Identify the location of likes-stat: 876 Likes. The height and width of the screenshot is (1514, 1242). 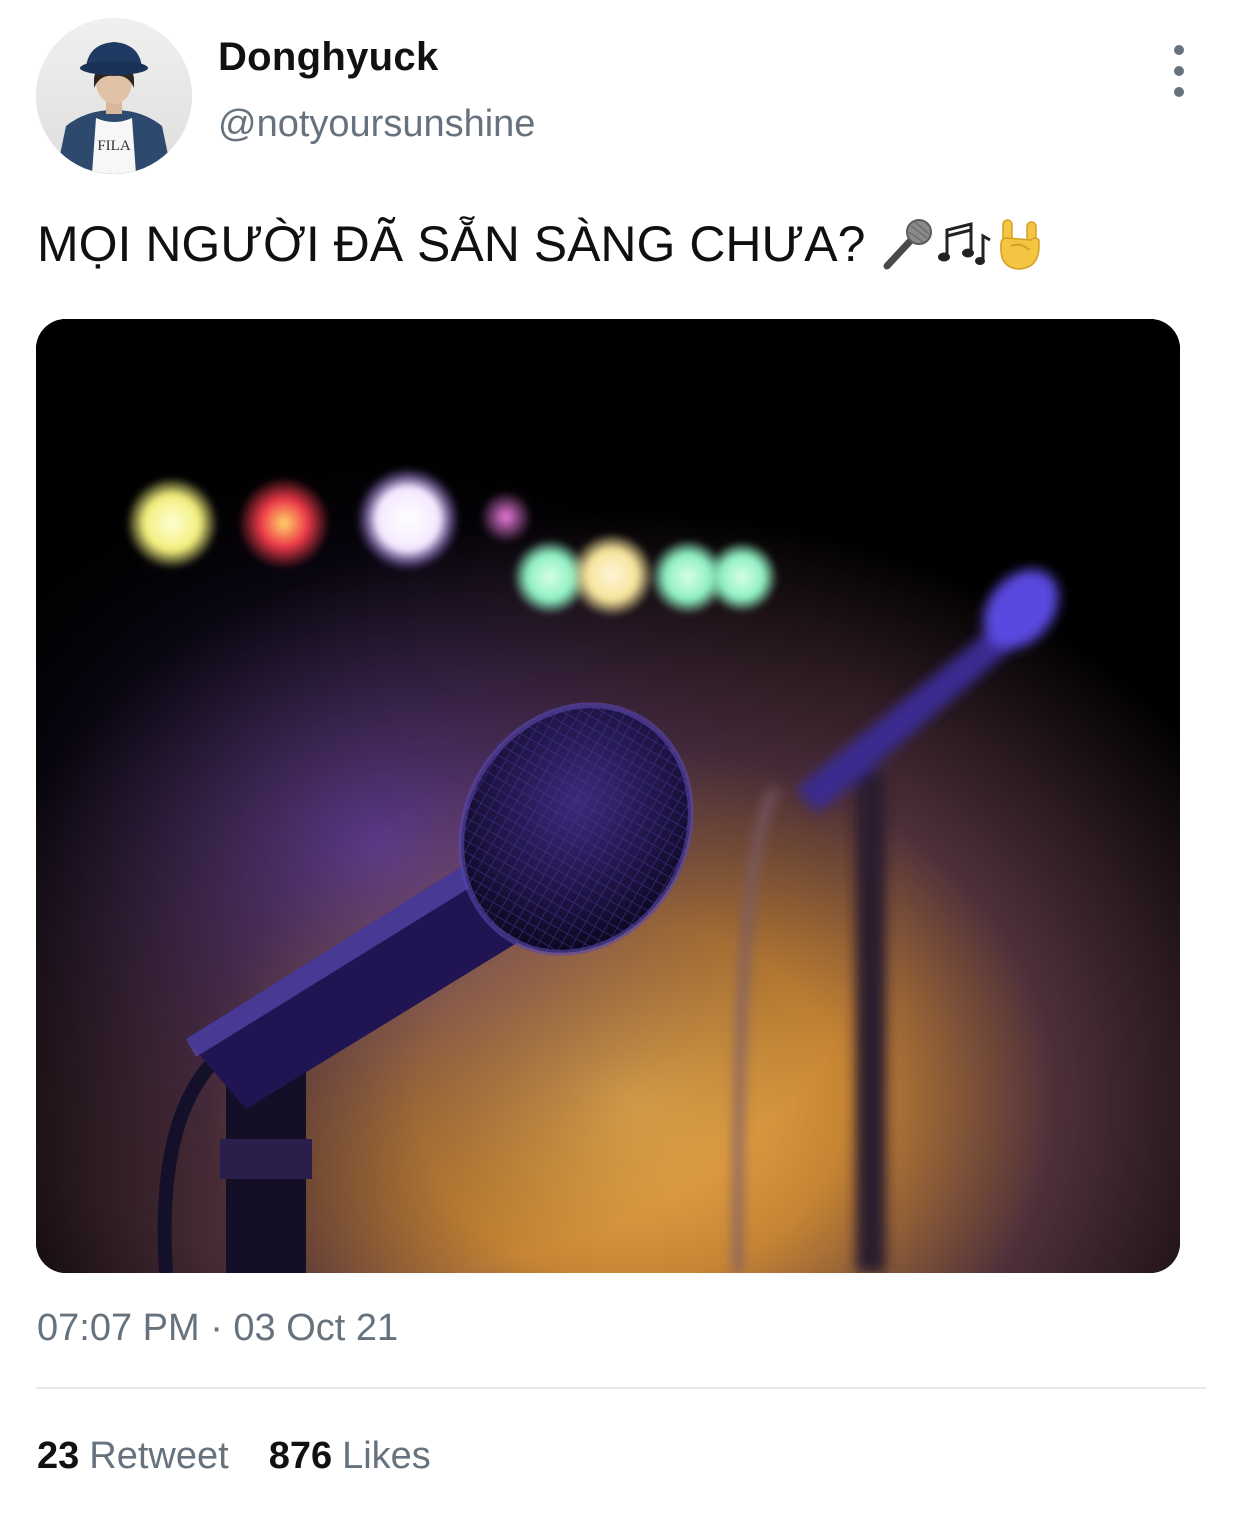
(350, 1456).